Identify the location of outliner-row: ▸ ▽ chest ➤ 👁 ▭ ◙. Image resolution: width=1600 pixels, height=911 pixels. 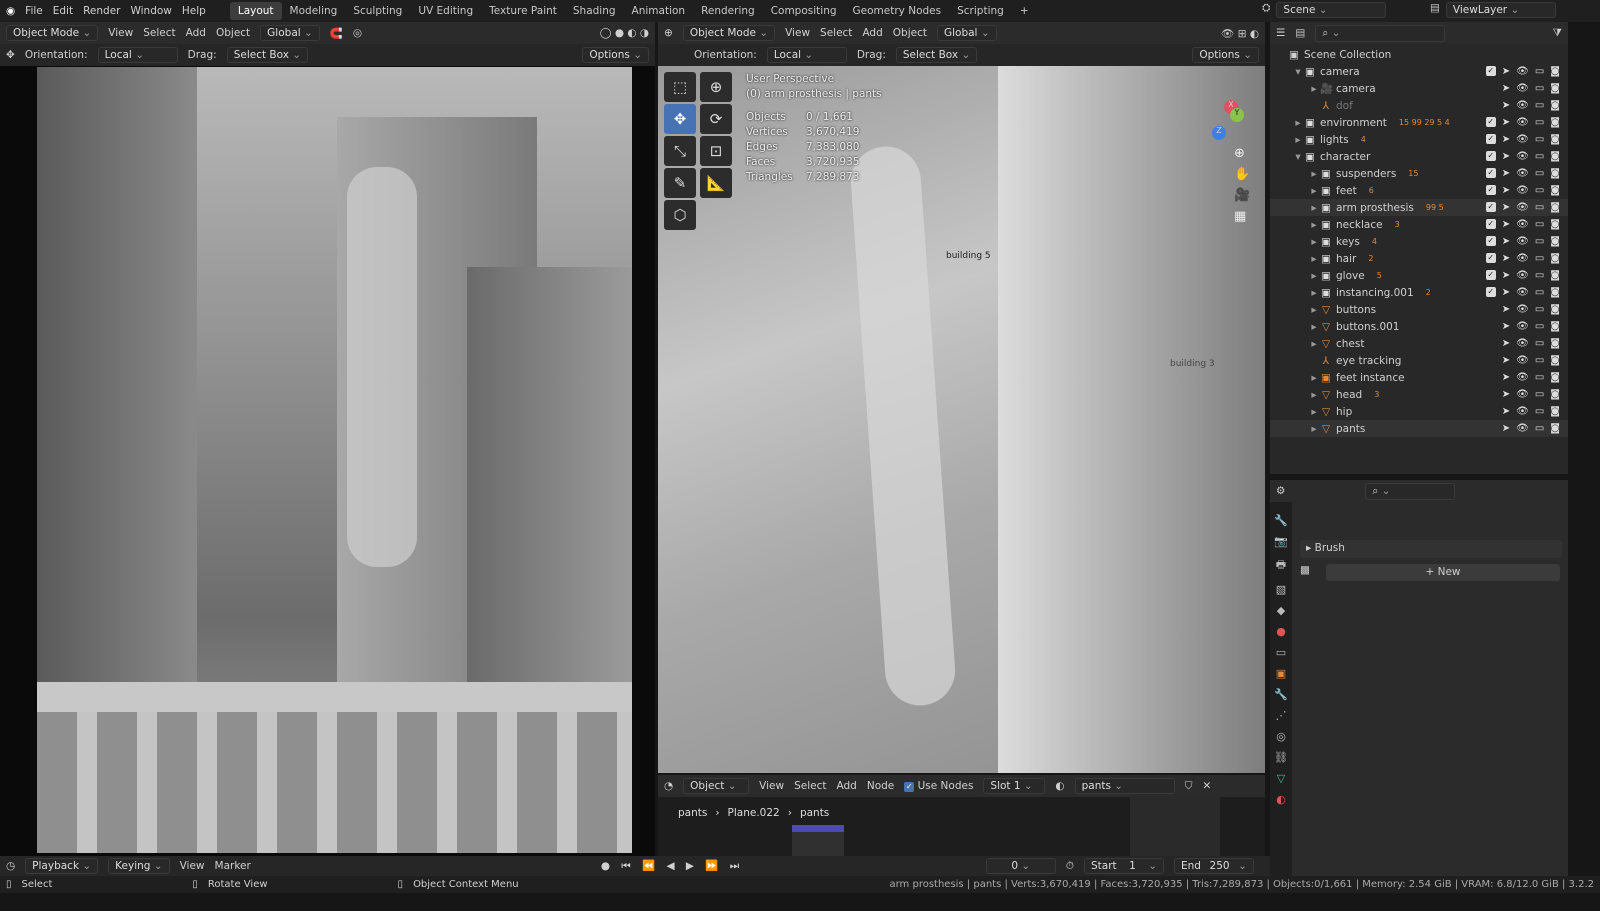
(1419, 343).